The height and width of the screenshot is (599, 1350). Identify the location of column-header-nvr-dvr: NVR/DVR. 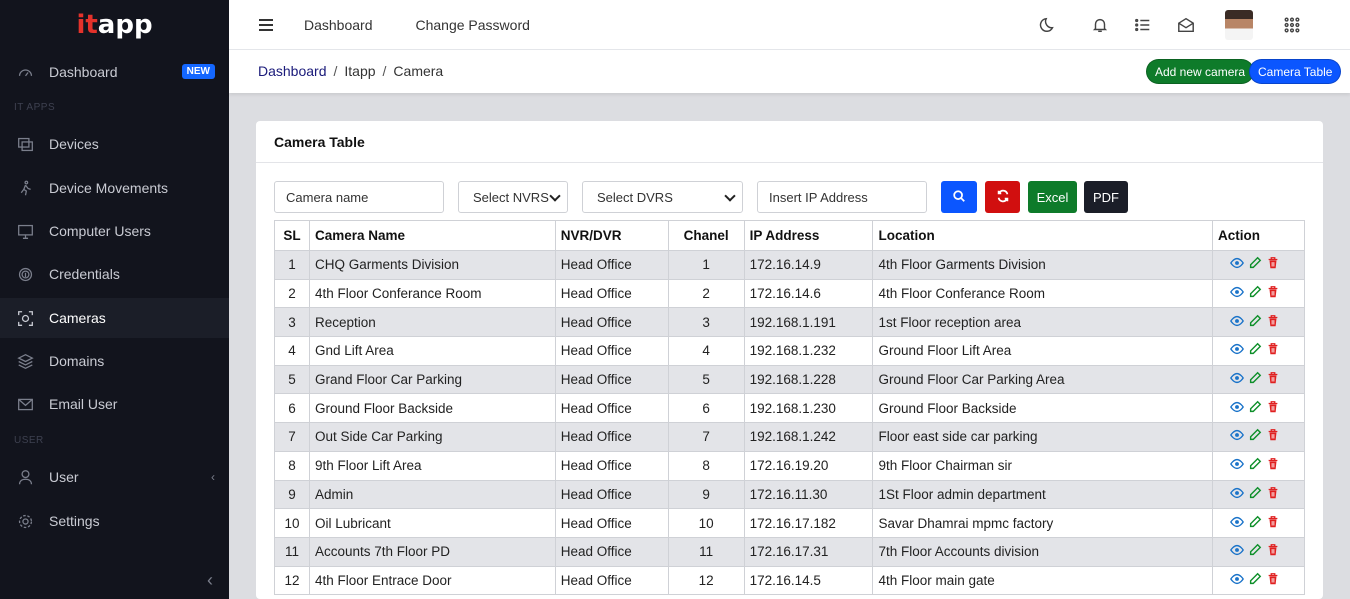
(611, 235).